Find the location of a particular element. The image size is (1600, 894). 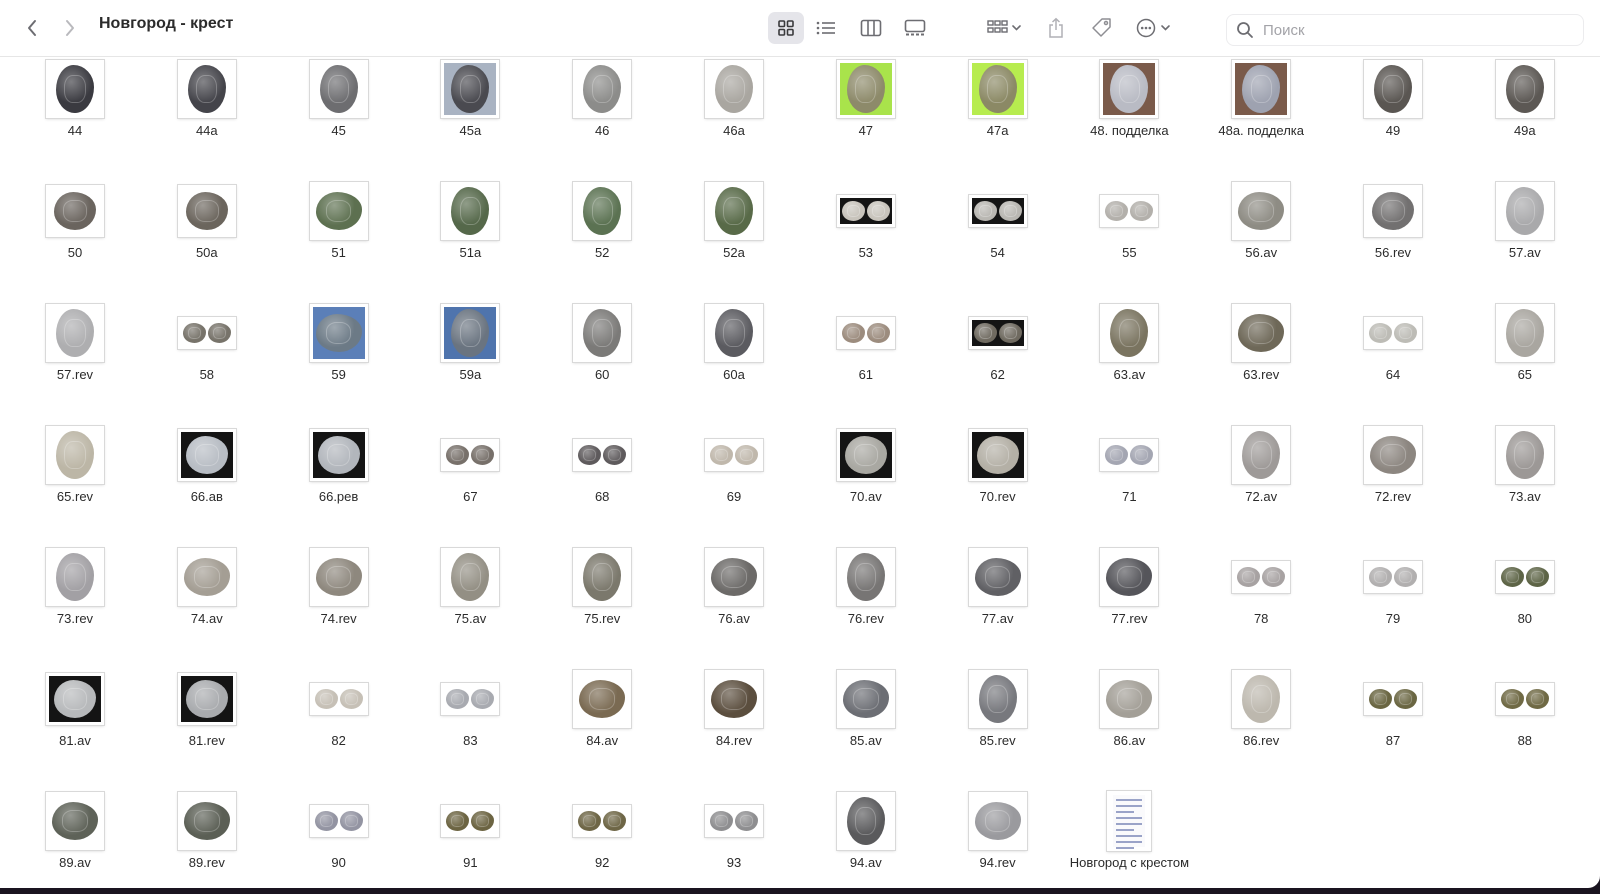

file-item: 57.av is located at coordinates (1525, 230).